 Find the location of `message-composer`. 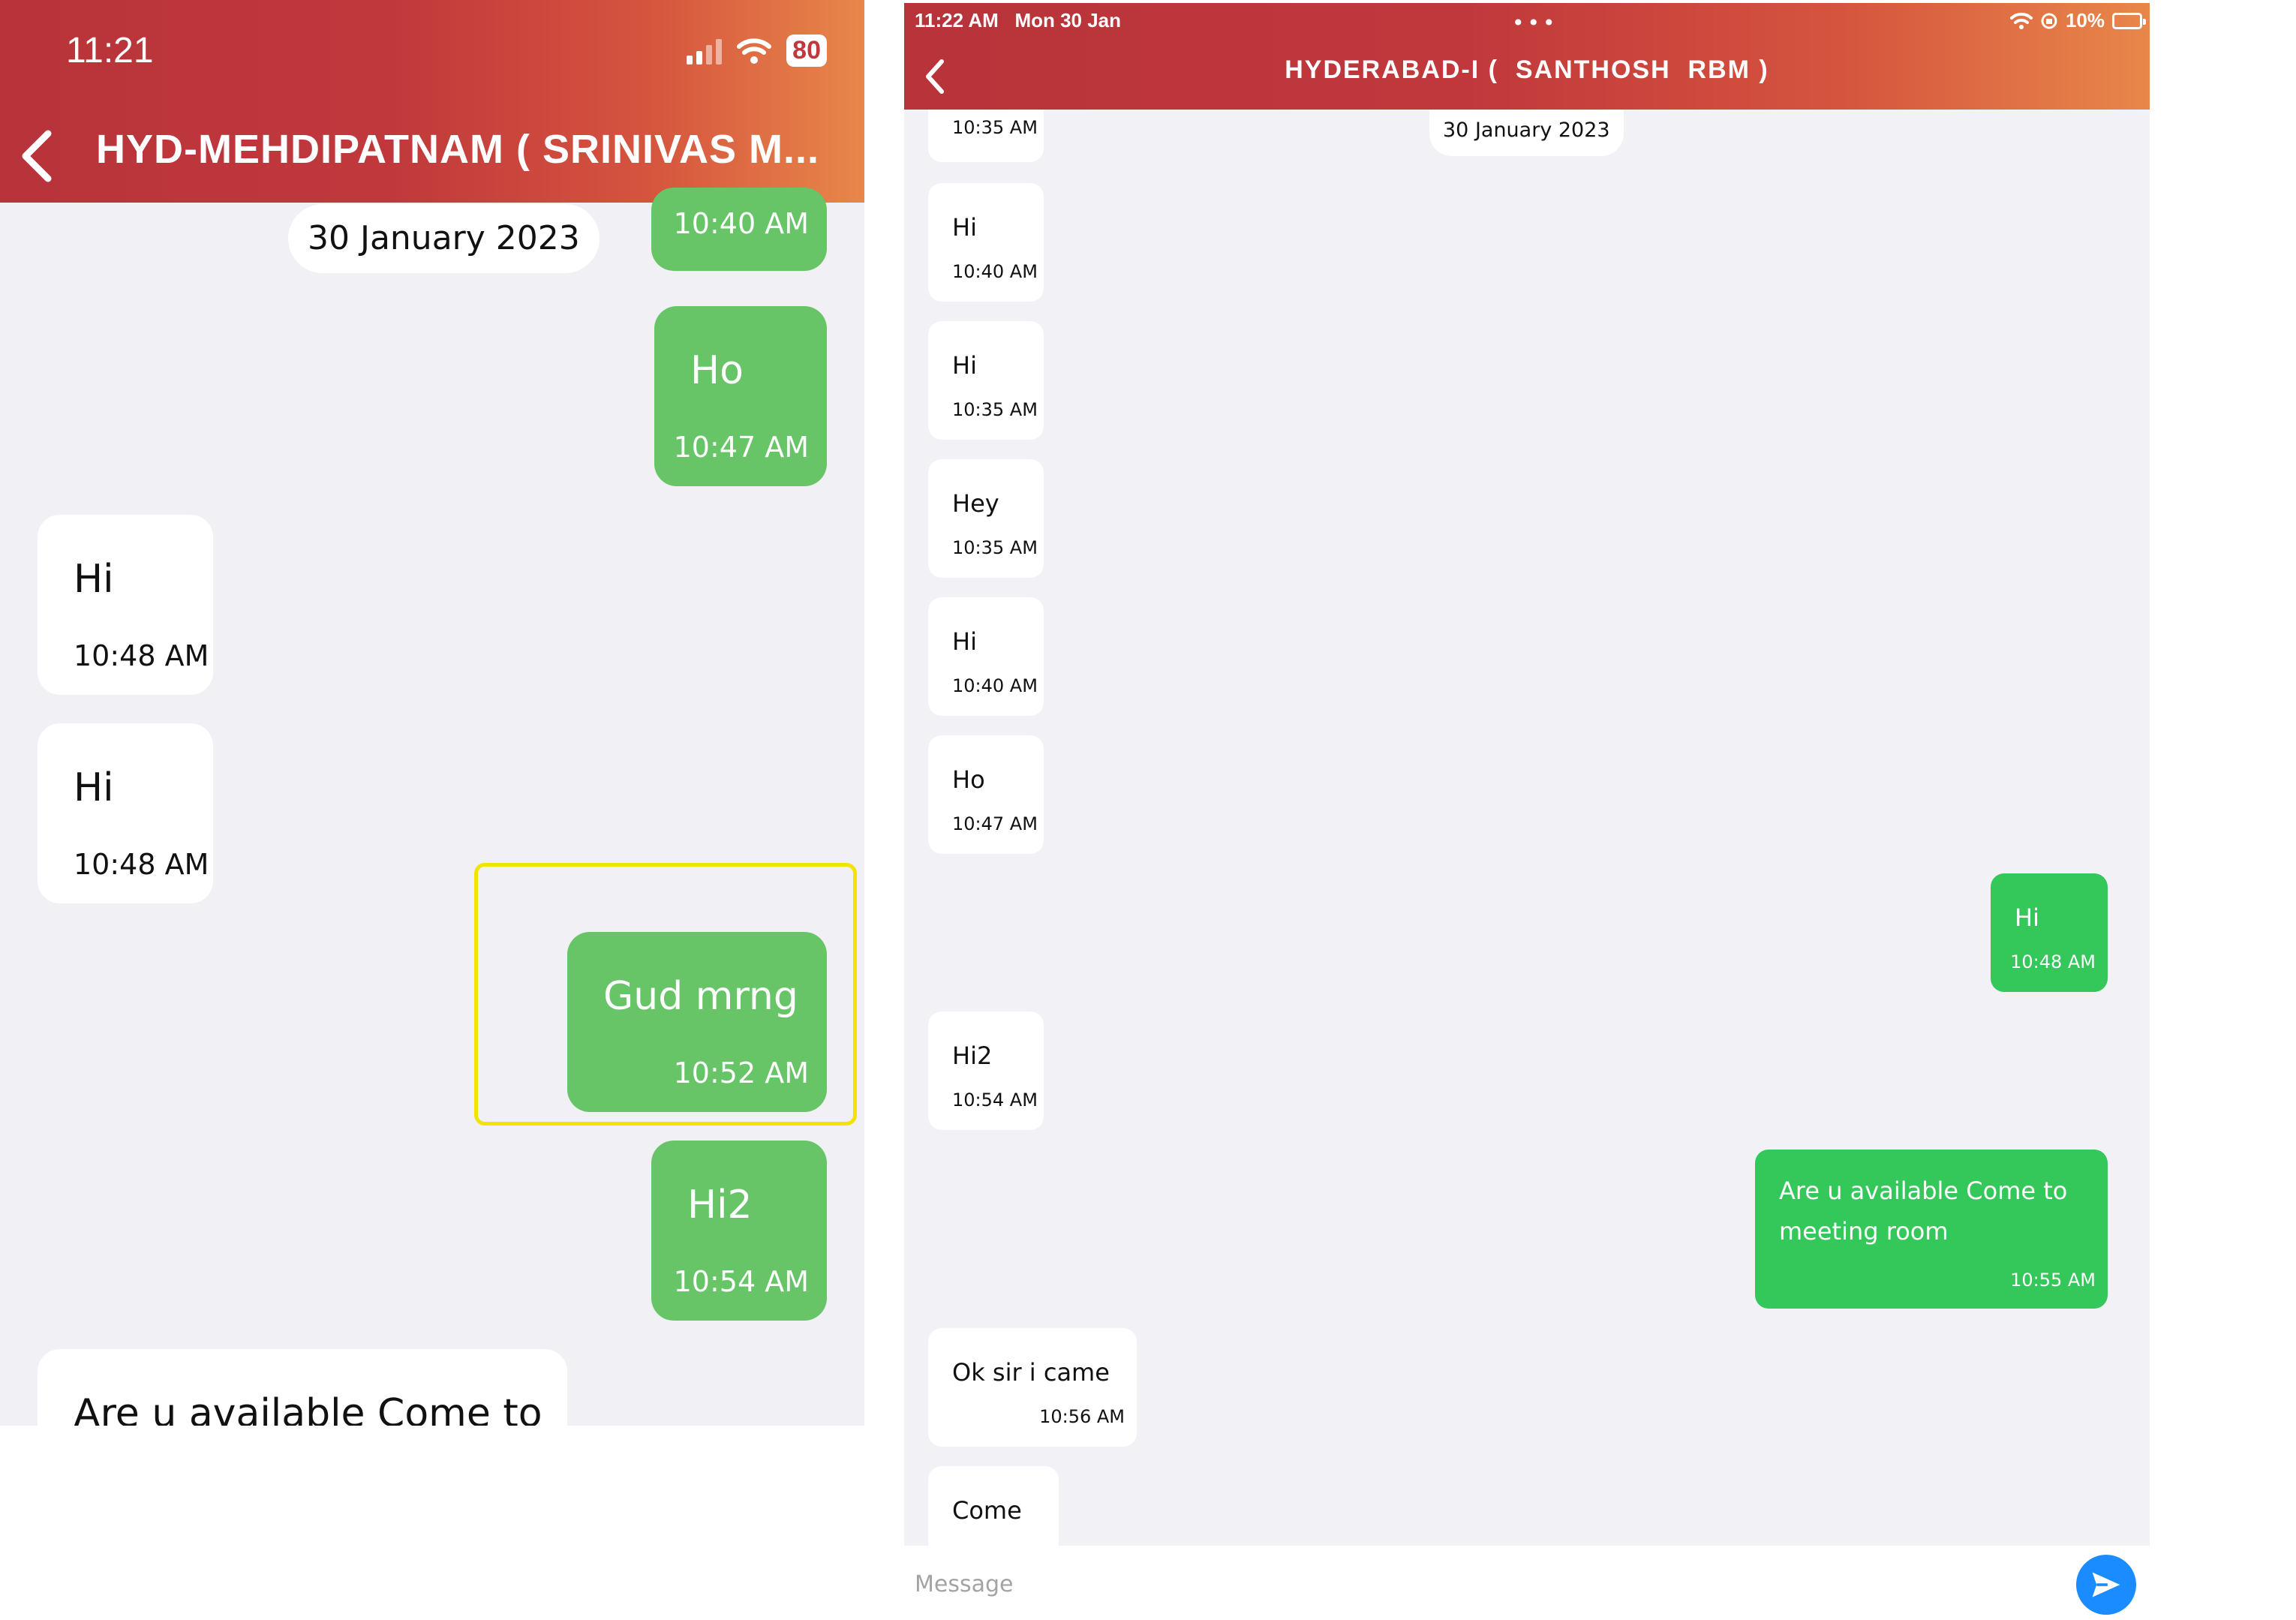

message-composer is located at coordinates (1527, 1583).